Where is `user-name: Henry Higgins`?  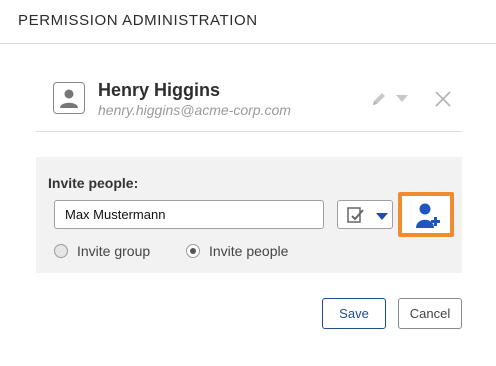
user-name: Henry Higgins is located at coordinates (159, 90).